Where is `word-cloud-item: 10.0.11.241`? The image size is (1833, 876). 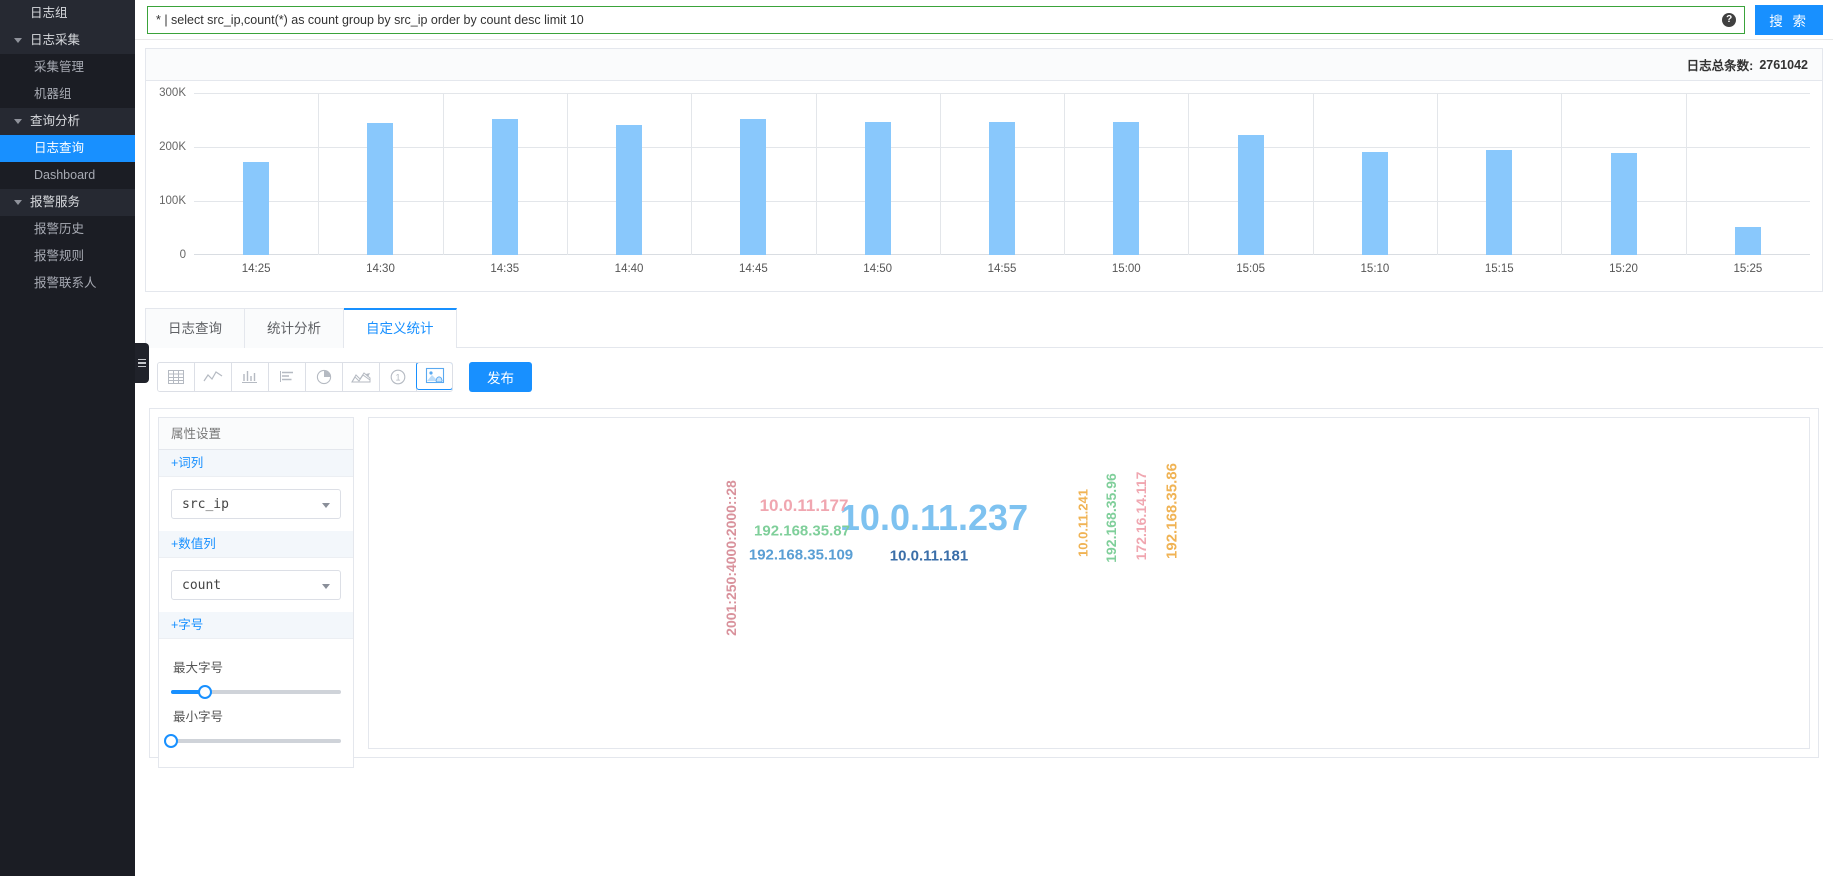 word-cloud-item: 10.0.11.241 is located at coordinates (1083, 523).